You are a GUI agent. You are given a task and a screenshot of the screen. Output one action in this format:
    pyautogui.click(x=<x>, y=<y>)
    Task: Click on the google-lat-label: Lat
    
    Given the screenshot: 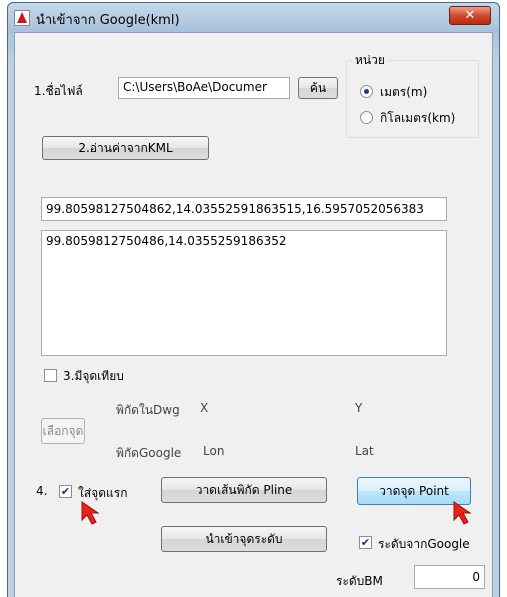 What is the action you would take?
    pyautogui.click(x=364, y=451)
    